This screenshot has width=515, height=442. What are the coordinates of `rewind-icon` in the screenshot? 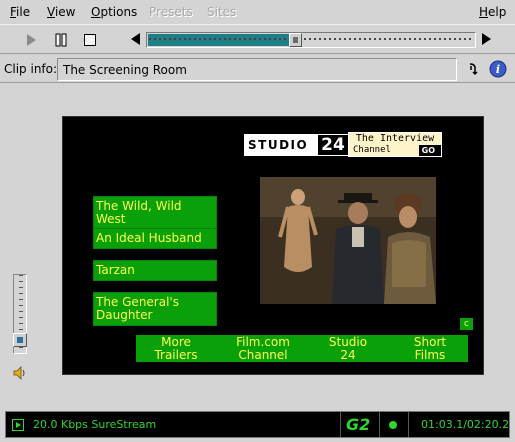 It's located at (135, 39).